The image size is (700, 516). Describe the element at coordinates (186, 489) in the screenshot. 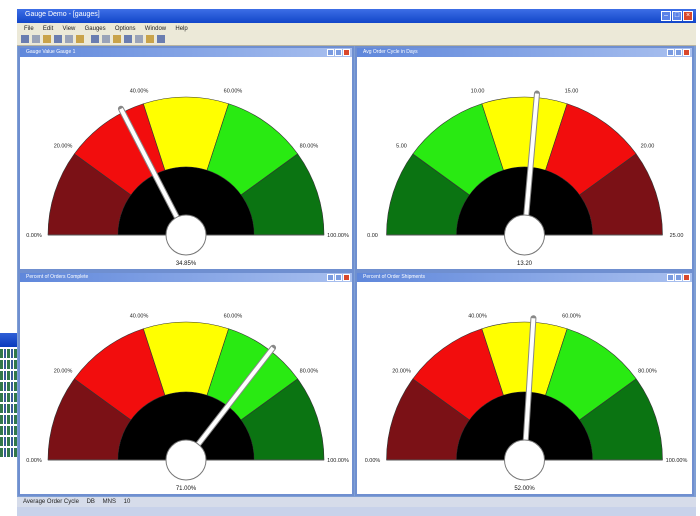

I see `gauge-value-label: 71.00%` at that location.